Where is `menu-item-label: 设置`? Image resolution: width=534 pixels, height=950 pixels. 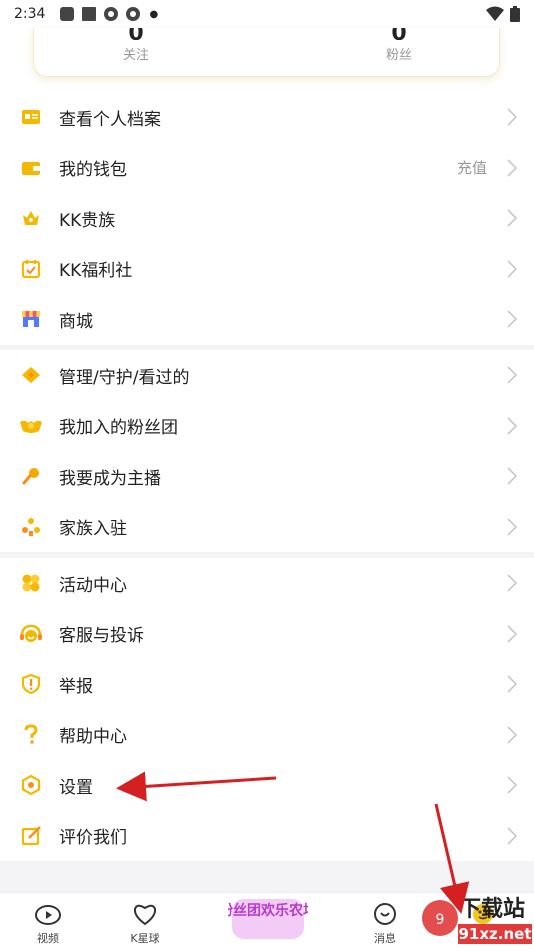 menu-item-label: 设置 is located at coordinates (76, 787).